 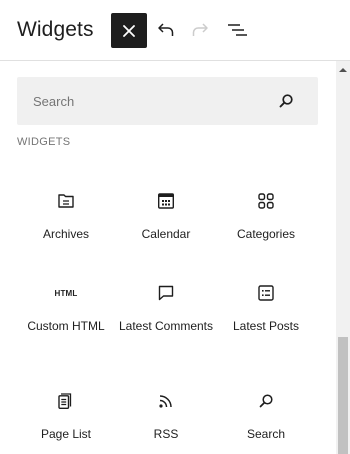 I want to click on comment-icon, so click(x=166, y=293).